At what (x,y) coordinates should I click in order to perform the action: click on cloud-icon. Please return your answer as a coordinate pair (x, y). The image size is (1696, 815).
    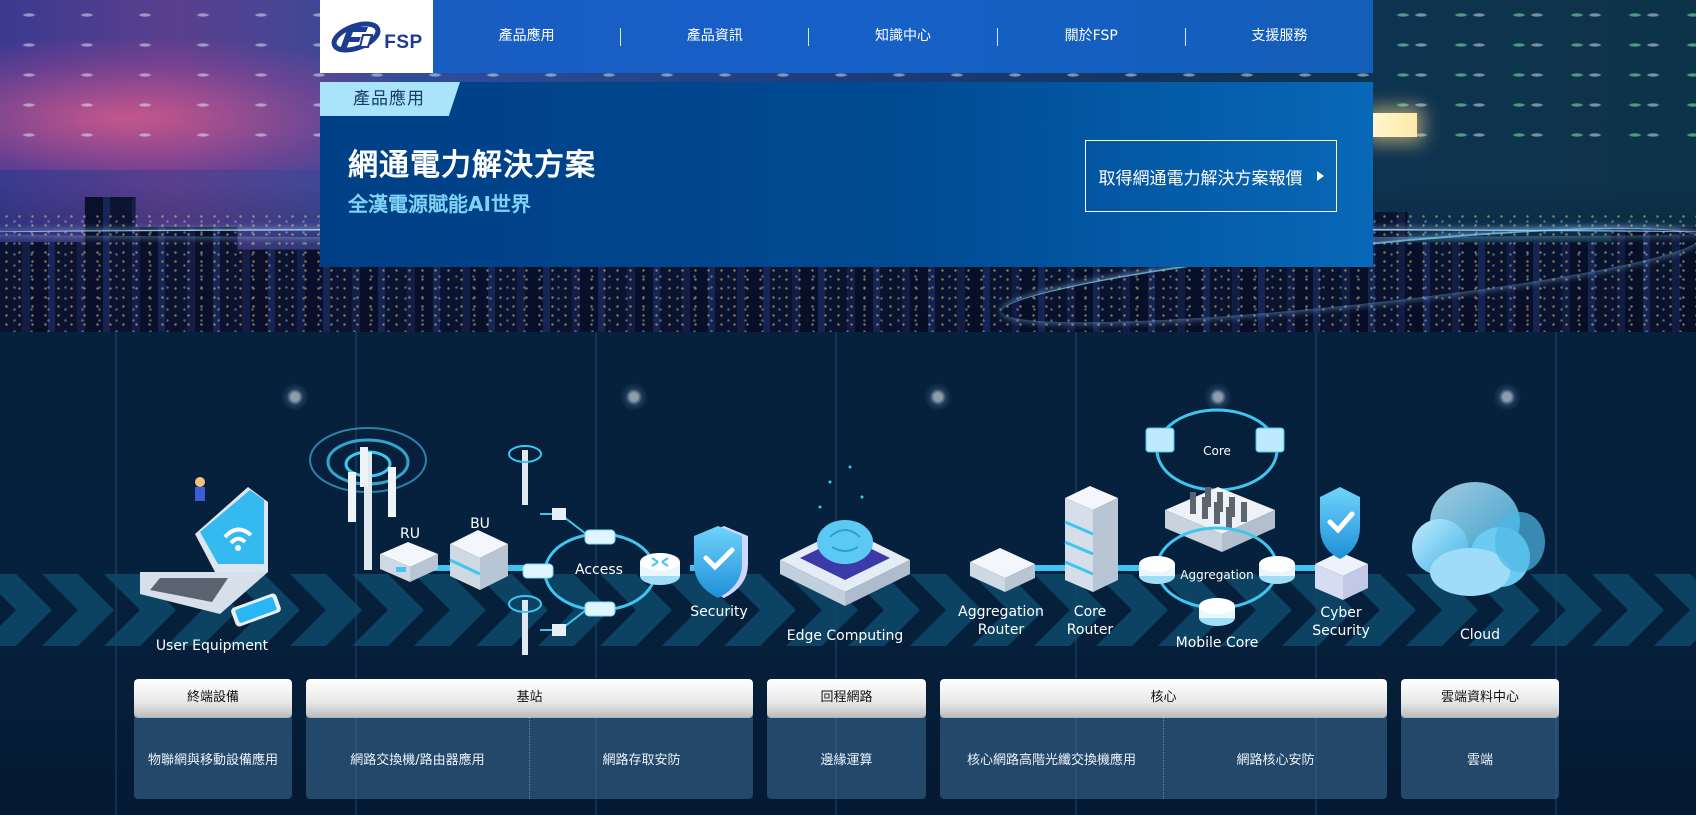
    Looking at the image, I should click on (1478, 539).